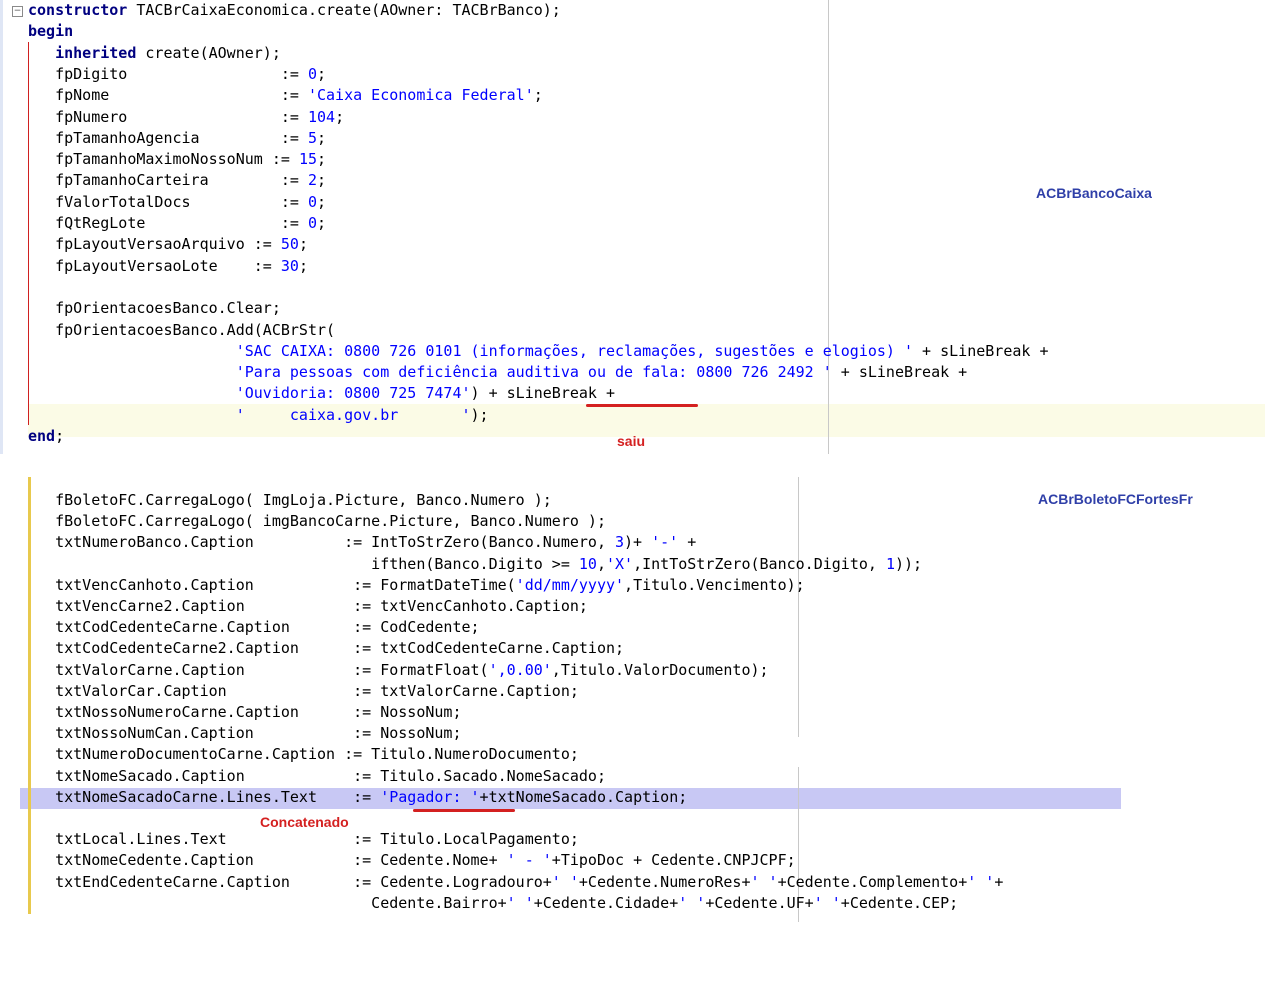  Describe the element at coordinates (520, 669) in the screenshot. I see `string-token: ',0.00'` at that location.